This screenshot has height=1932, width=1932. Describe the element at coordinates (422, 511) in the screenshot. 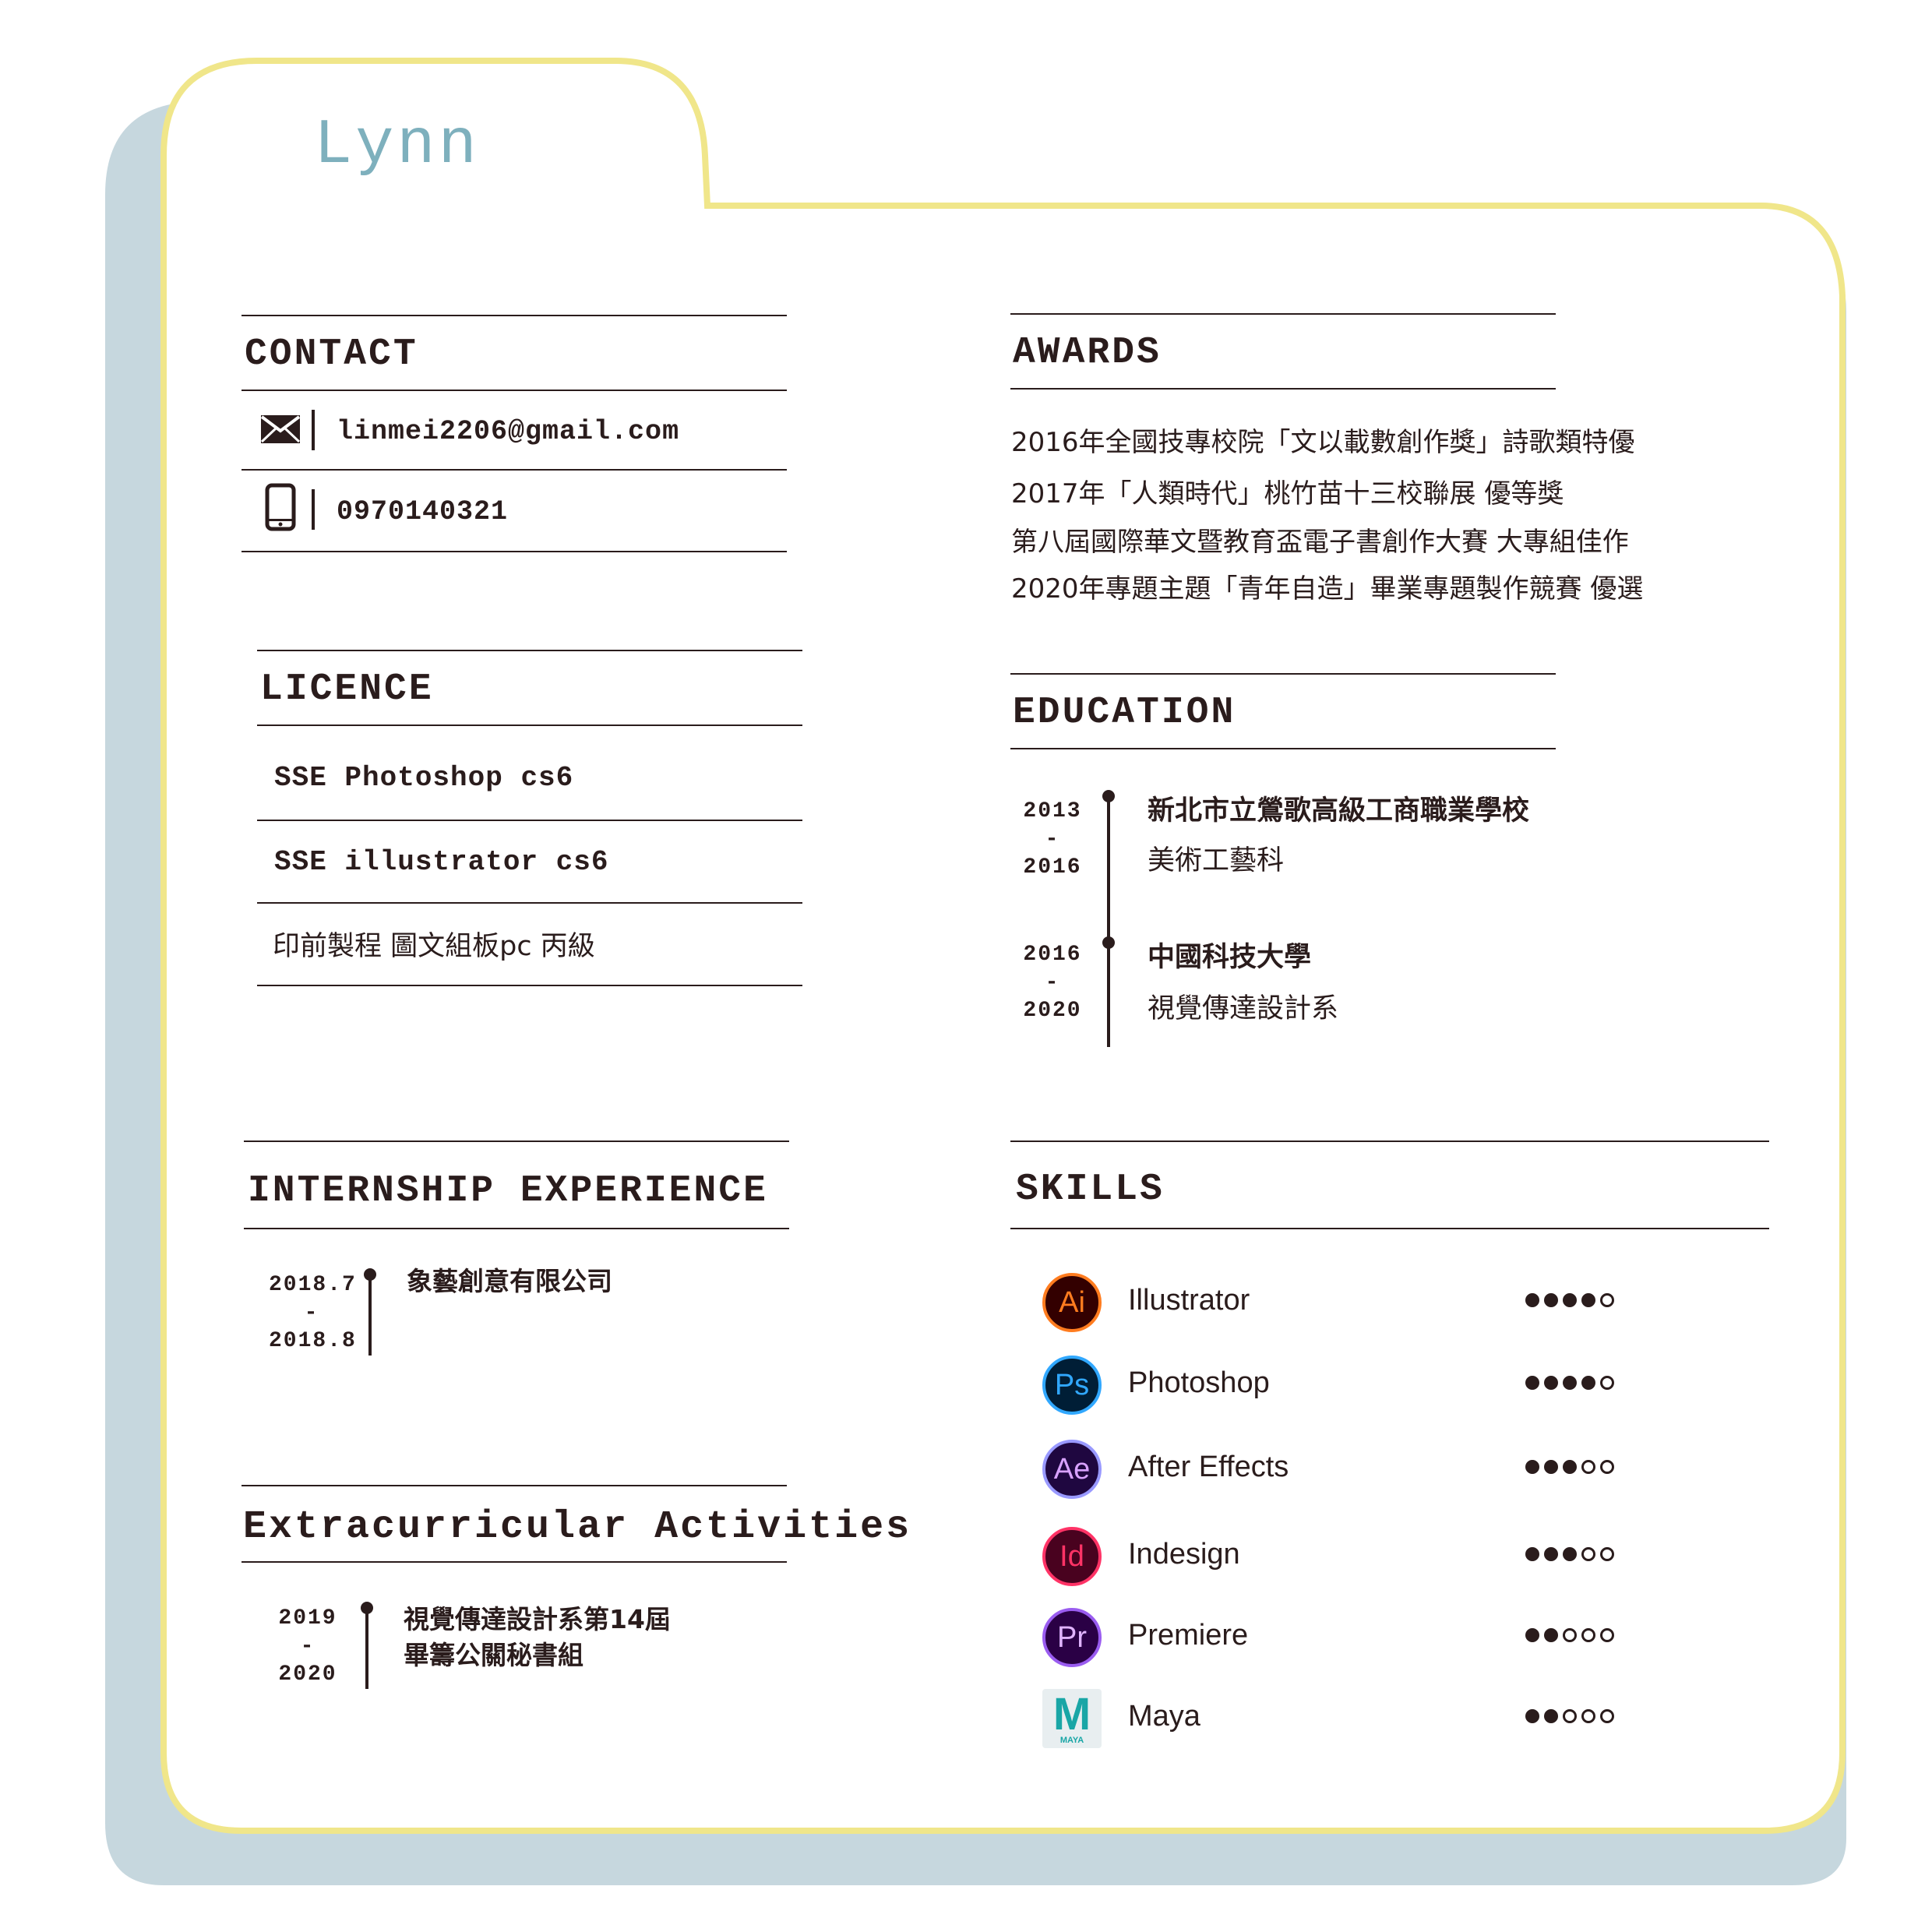

I see `phone-value: 0970140321` at that location.